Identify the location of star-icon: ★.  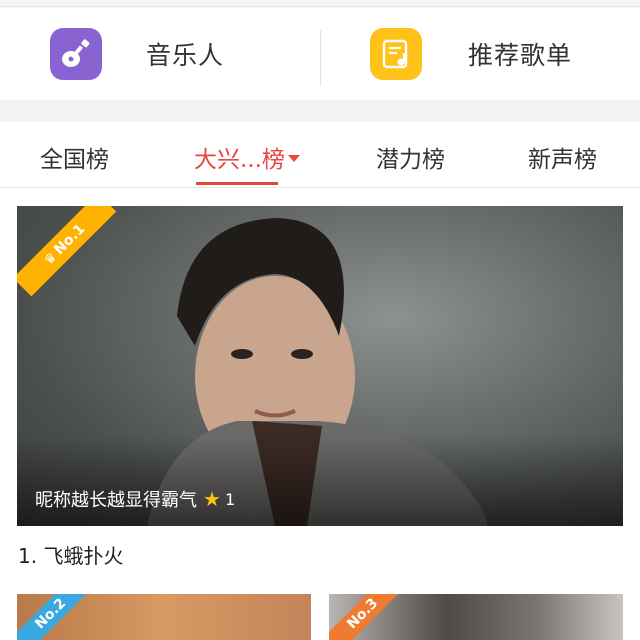
(212, 499).